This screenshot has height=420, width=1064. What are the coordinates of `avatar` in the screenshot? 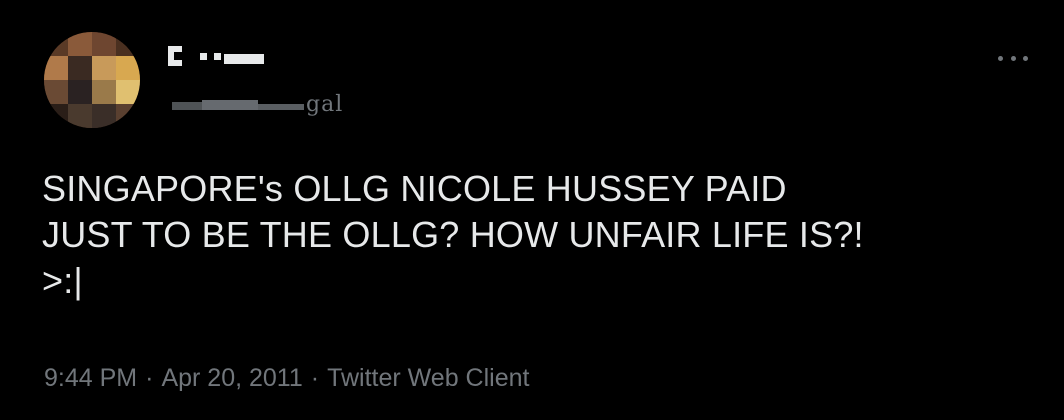 It's located at (92, 80).